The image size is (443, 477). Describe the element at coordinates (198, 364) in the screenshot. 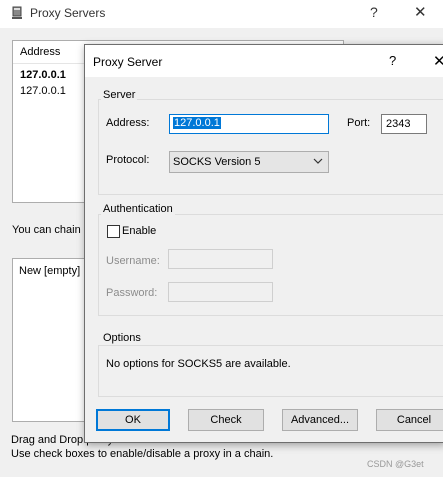

I see `options-text: No options for SOCKS5 are available.` at that location.